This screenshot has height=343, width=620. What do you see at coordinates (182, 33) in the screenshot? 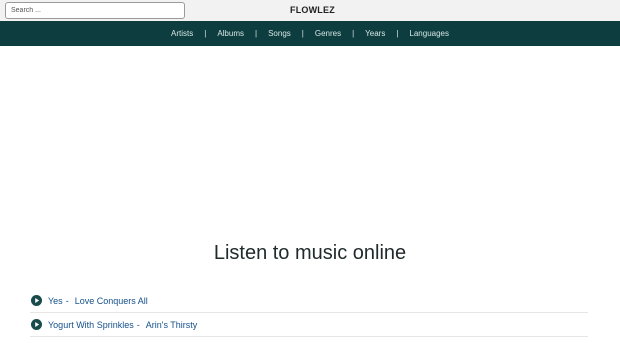
I see `nav-item-artists: Artists` at bounding box center [182, 33].